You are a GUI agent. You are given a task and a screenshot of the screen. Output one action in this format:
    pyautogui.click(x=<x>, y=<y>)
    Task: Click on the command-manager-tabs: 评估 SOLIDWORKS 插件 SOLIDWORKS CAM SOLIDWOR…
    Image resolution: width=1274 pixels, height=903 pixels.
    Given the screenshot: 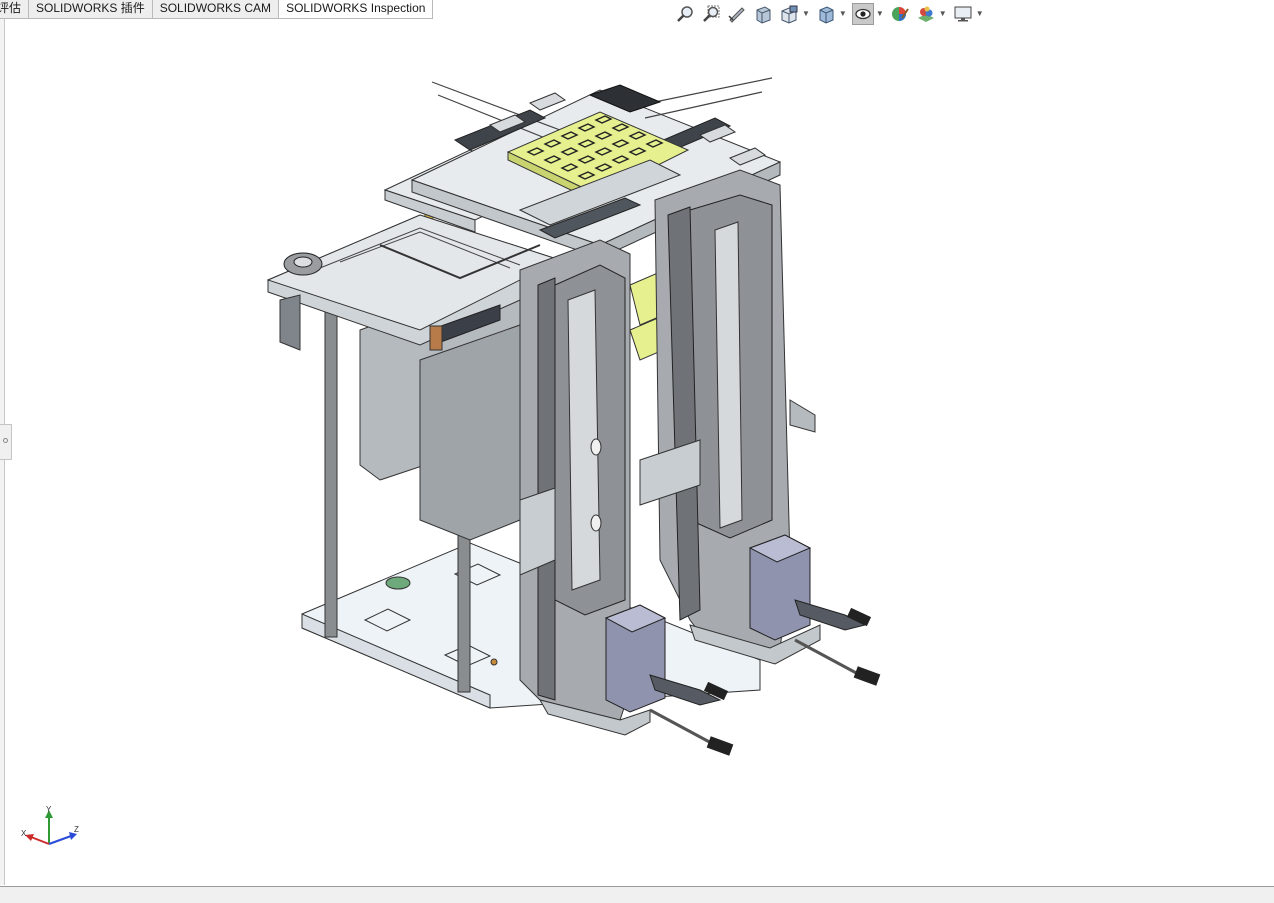 What is the action you would take?
    pyautogui.click(x=217, y=9)
    